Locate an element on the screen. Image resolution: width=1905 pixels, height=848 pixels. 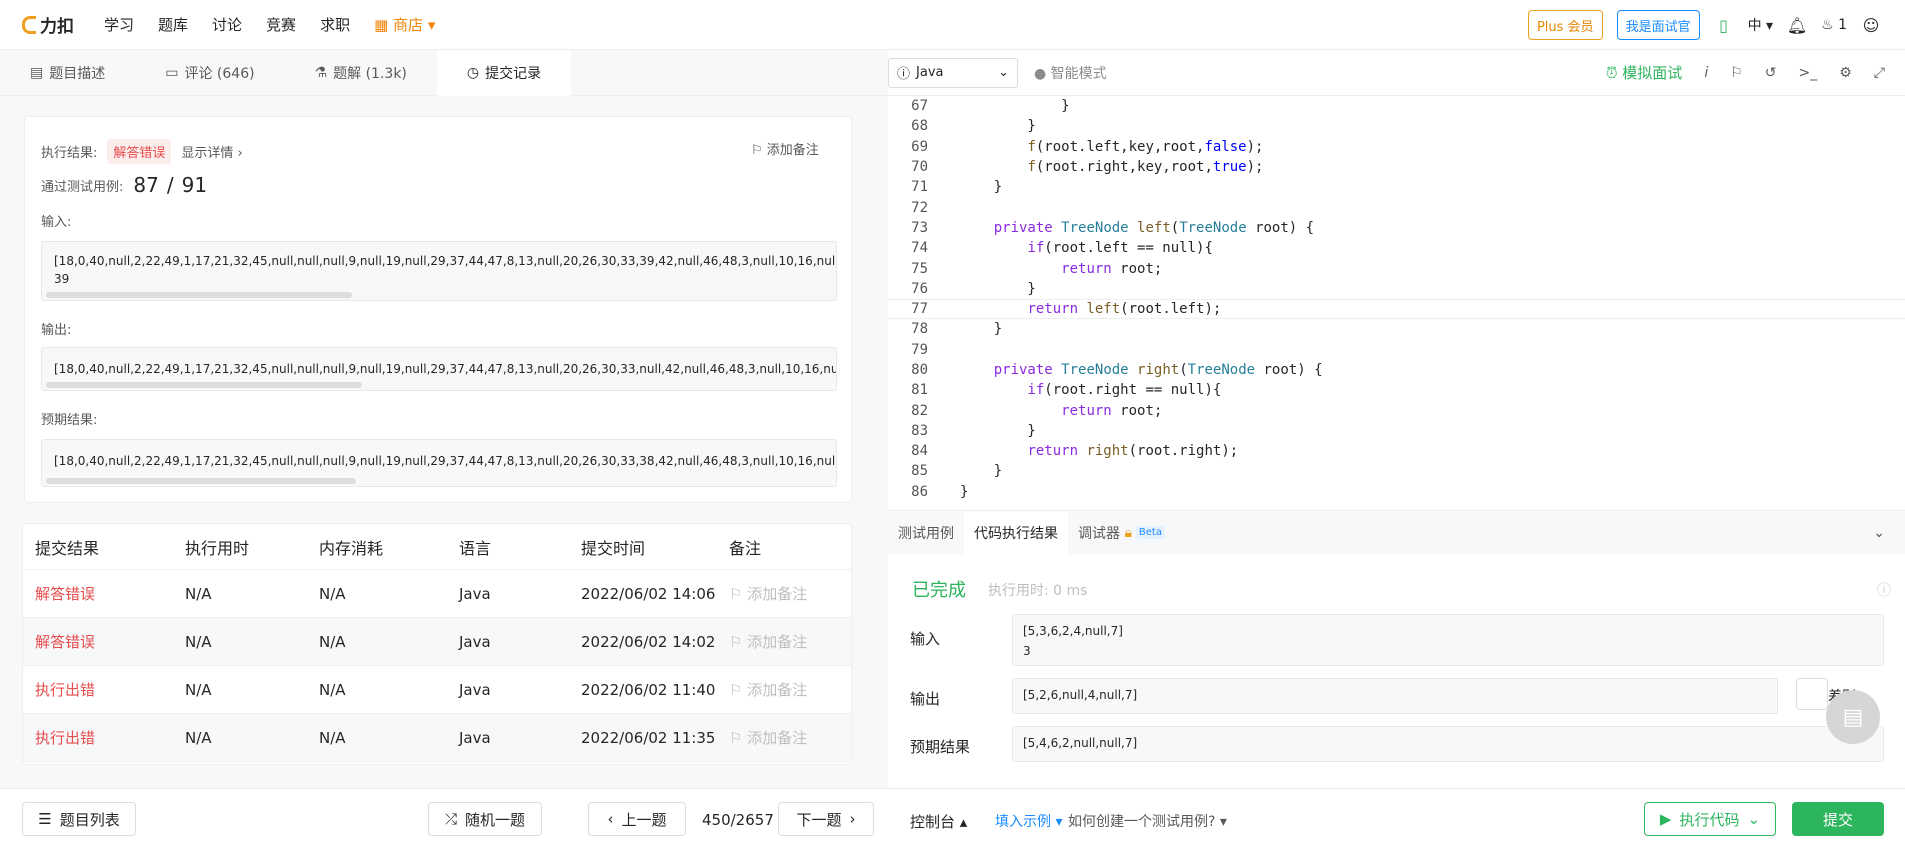
nav-link-contest: 竞赛 is located at coordinates (281, 24).